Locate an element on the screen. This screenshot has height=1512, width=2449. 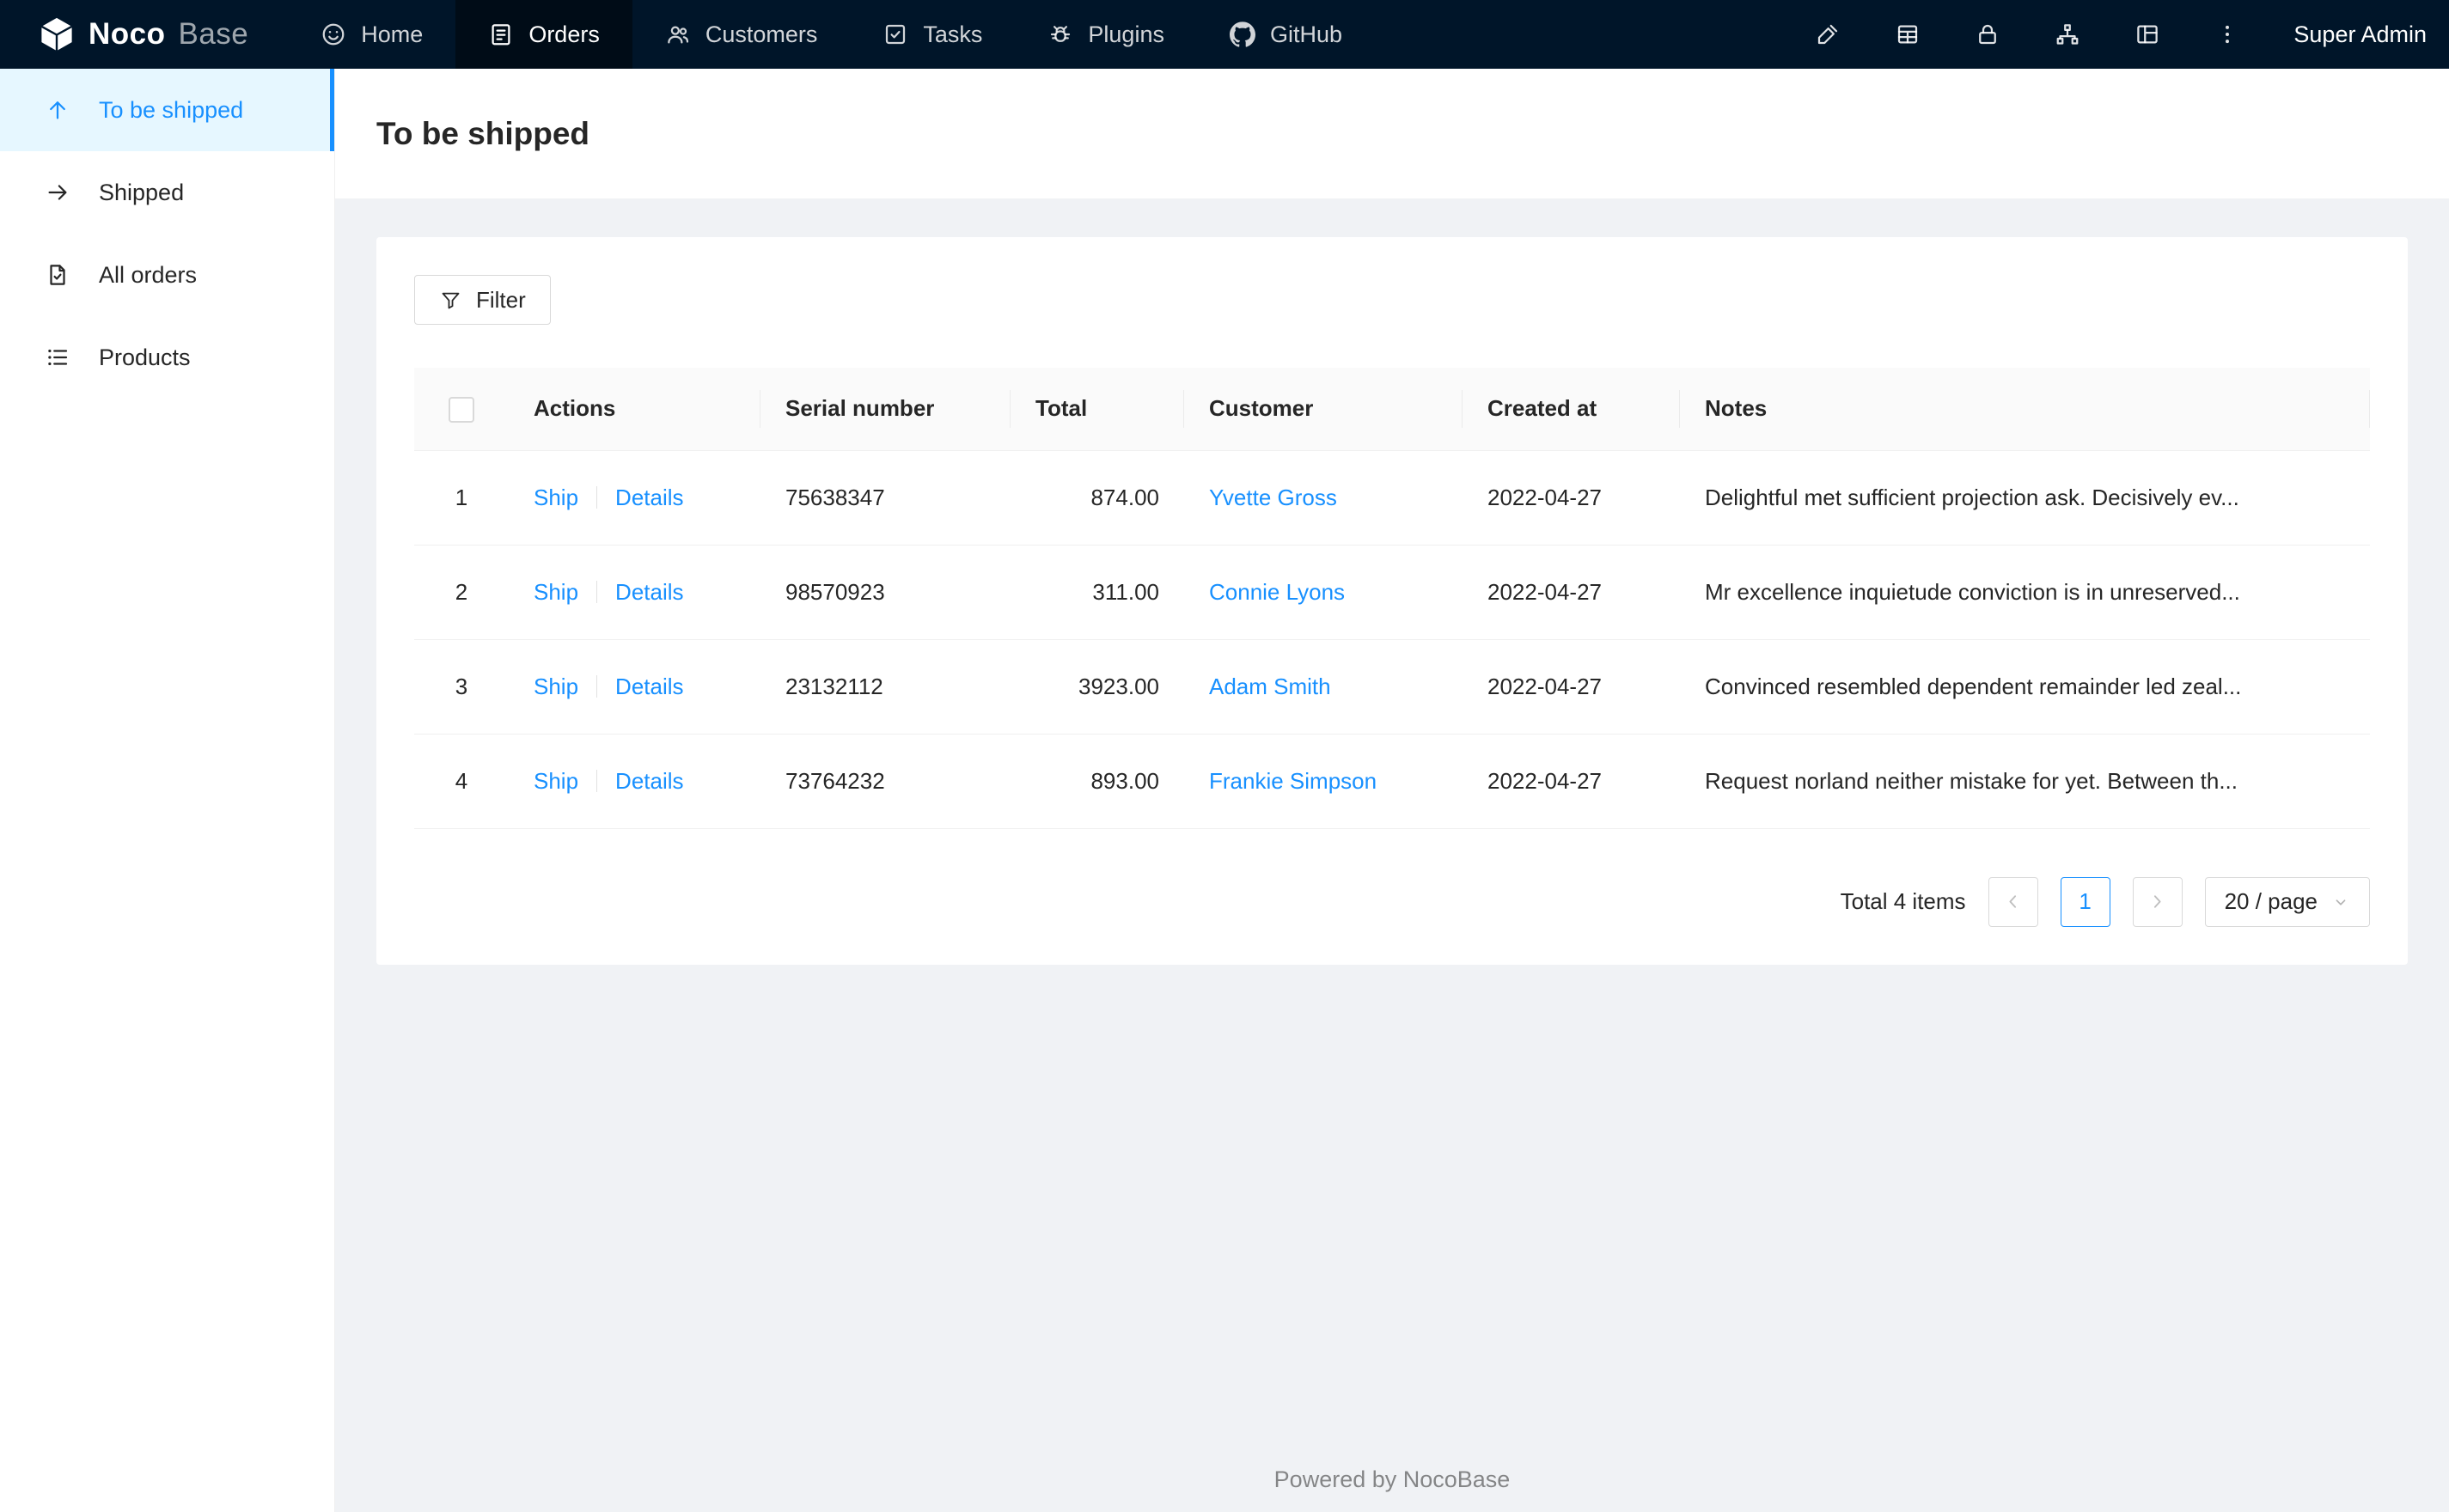
total-cell: 874.00 is located at coordinates (1097, 498).